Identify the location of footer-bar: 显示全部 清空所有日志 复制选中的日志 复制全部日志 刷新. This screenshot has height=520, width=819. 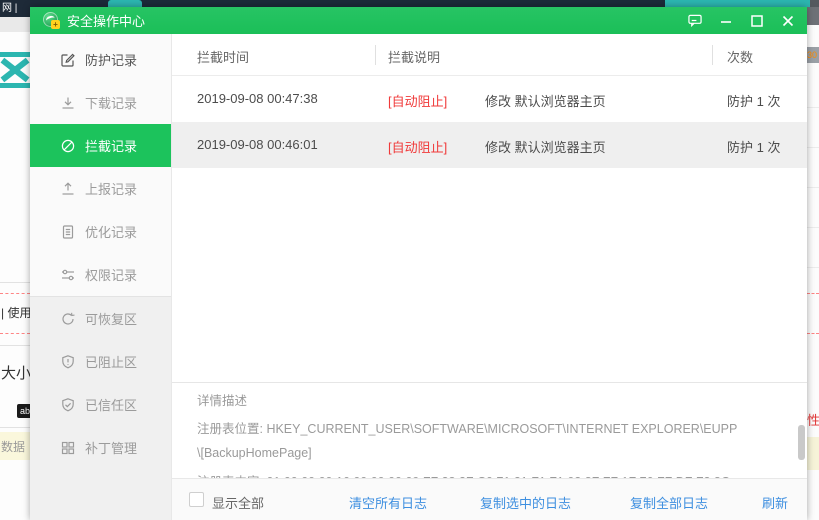
(489, 499).